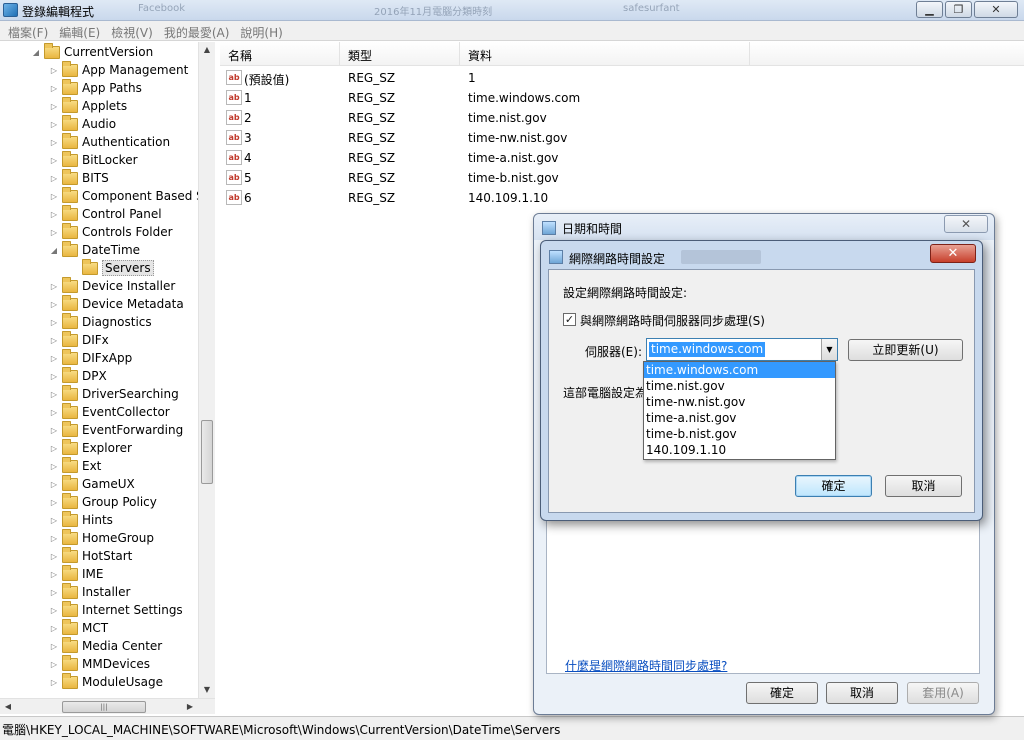 The width and height of the screenshot is (1024, 740). What do you see at coordinates (280, 54) in the screenshot?
I see `column-name: 名稱` at bounding box center [280, 54].